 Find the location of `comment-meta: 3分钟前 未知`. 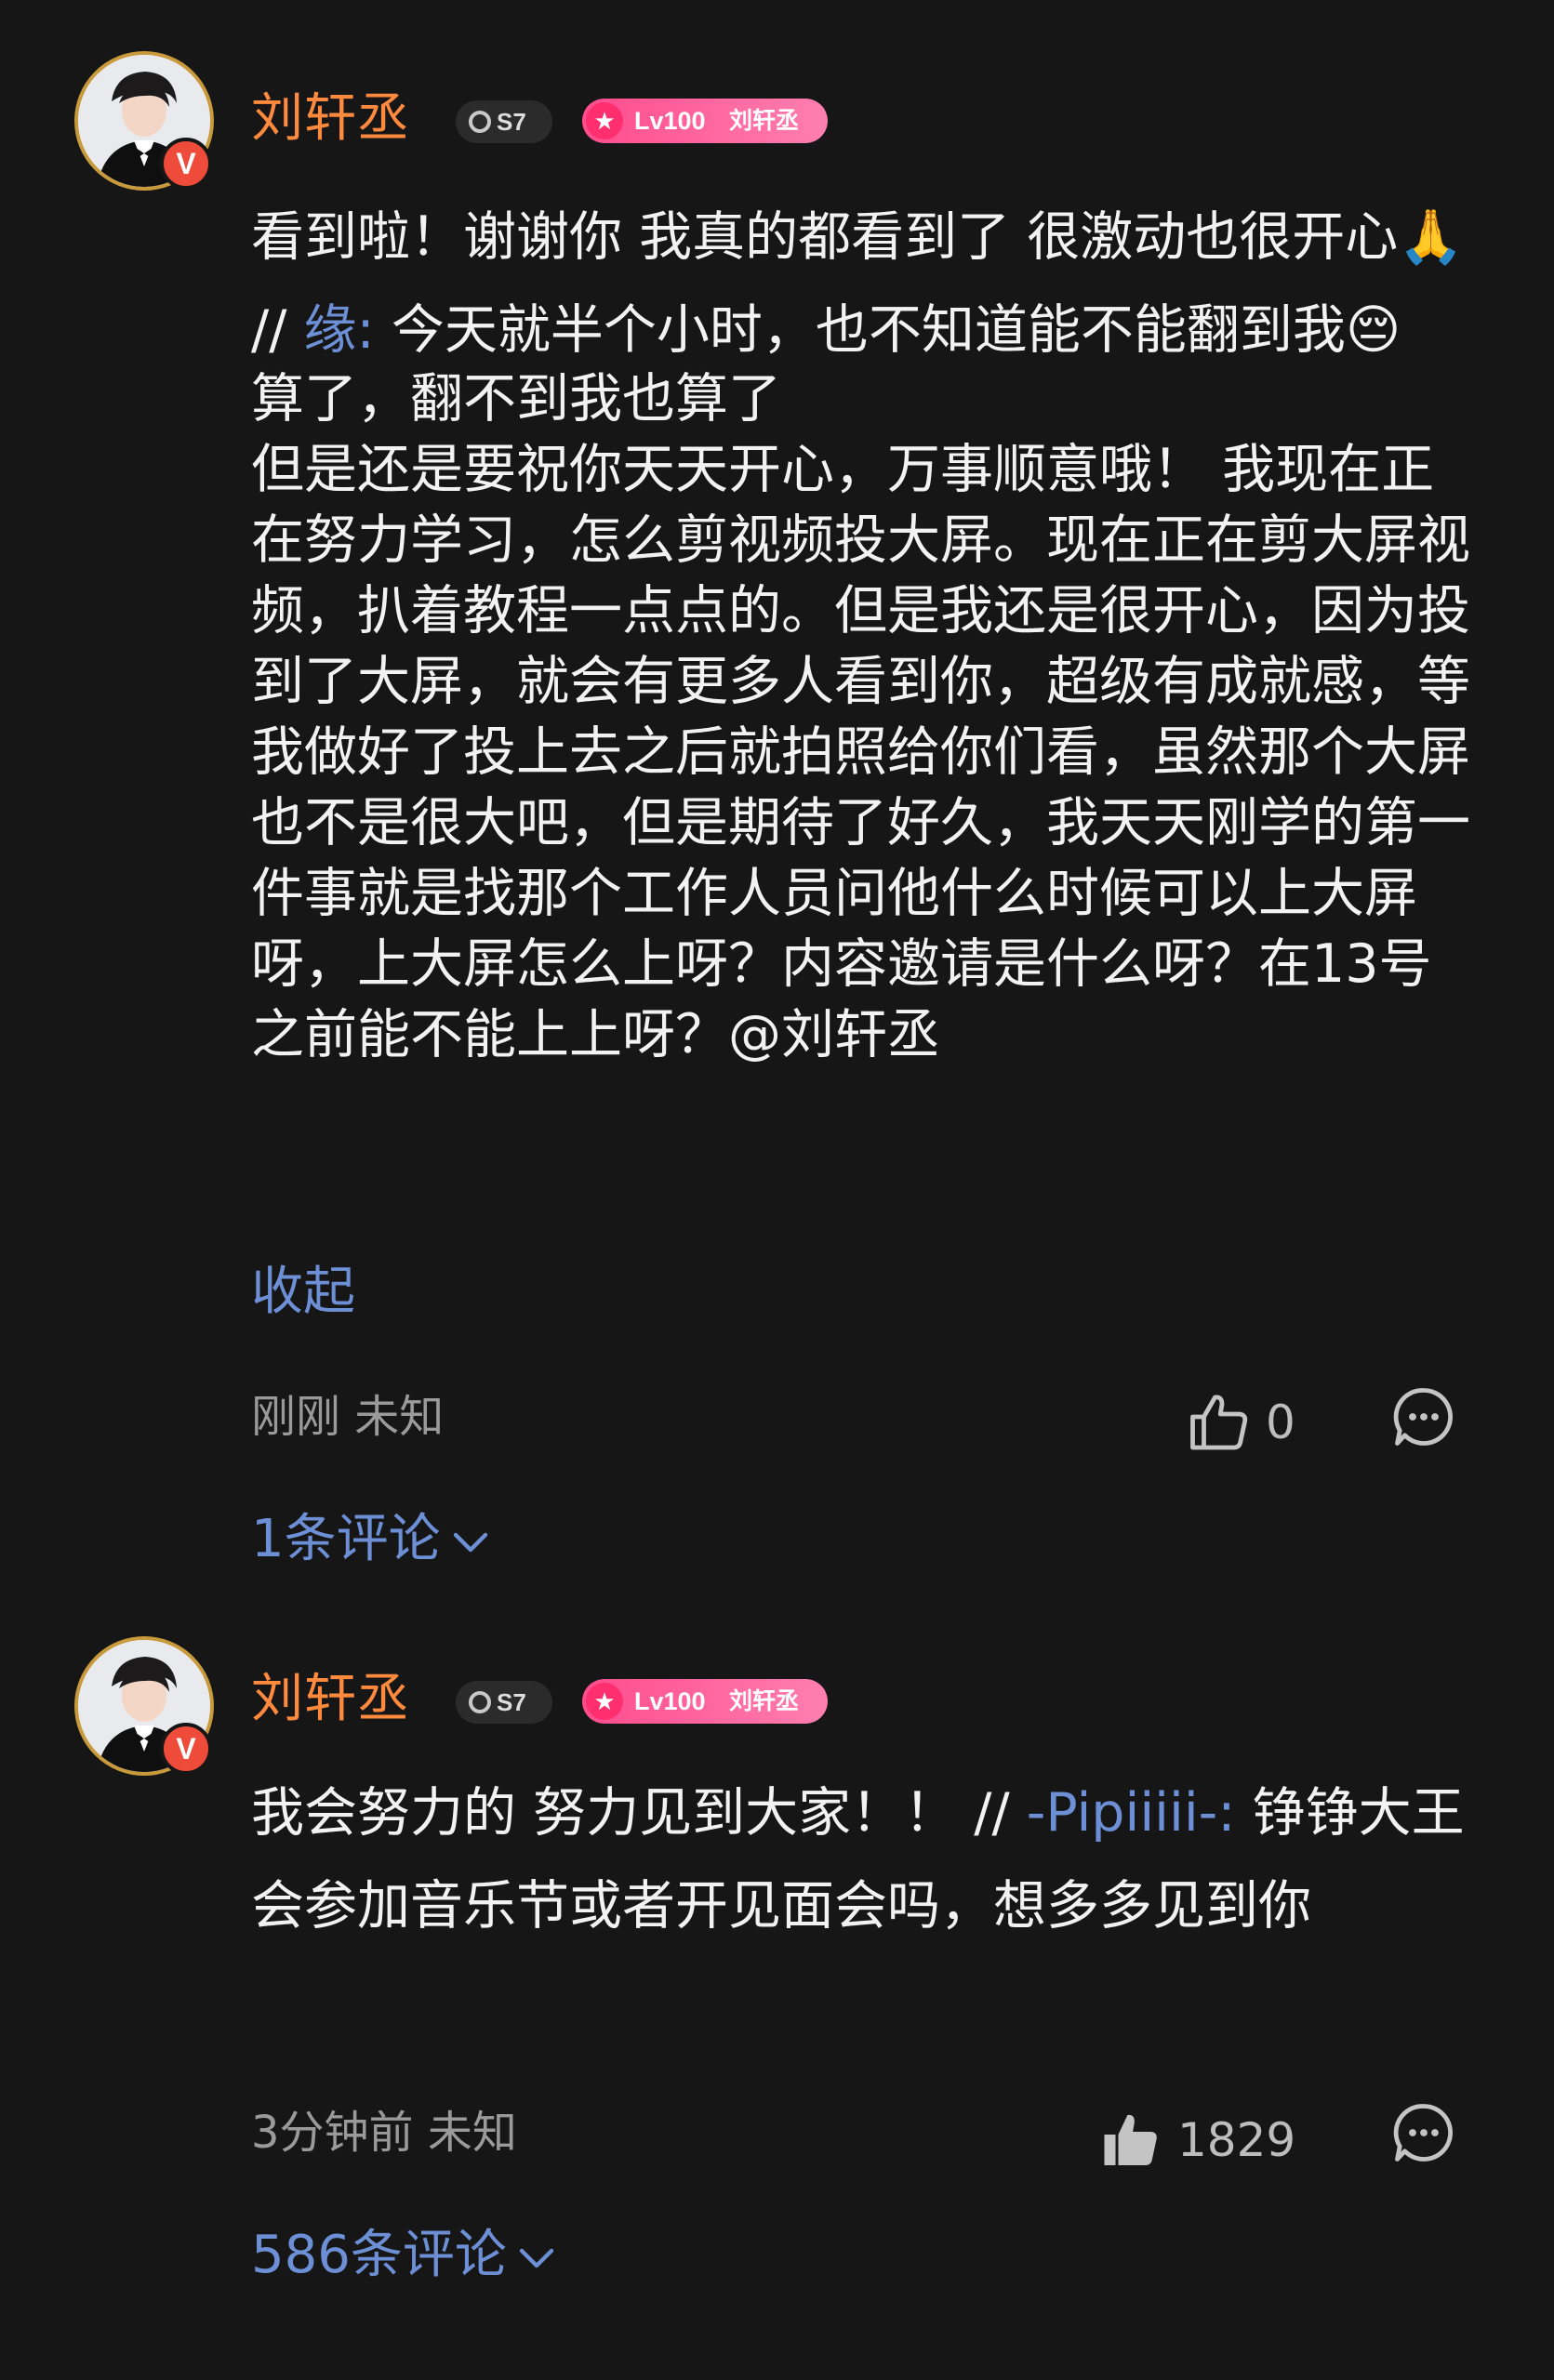

comment-meta: 3分钟前 未知 is located at coordinates (384, 2132).